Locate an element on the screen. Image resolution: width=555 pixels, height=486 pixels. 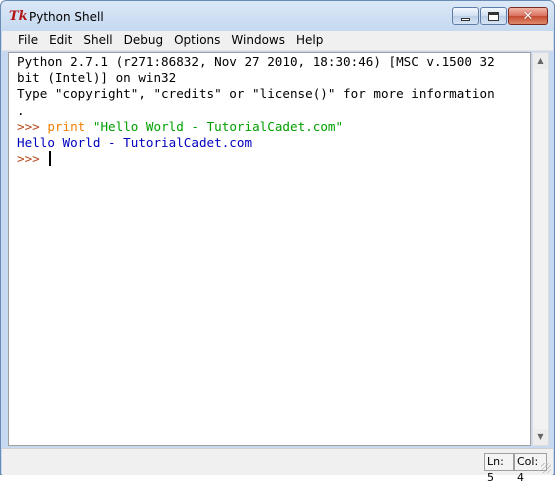
close-button: ✕ is located at coordinates (528, 16).